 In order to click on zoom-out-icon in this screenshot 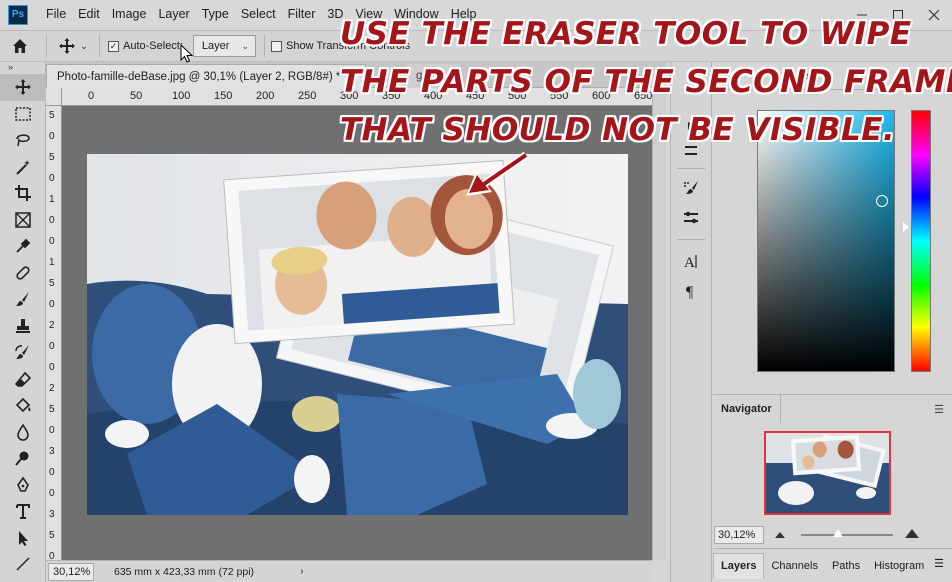, I will do `click(780, 535)`.